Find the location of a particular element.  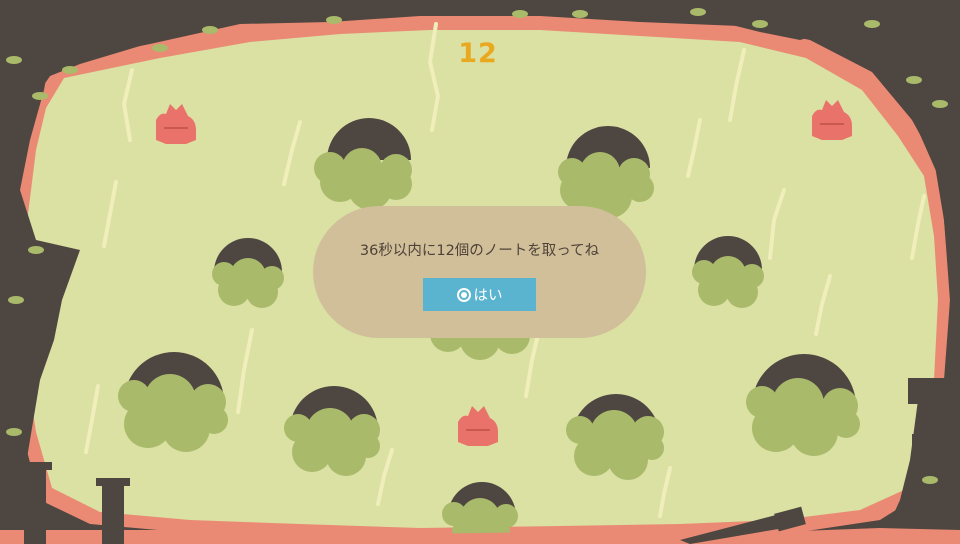

confirm-button: はい is located at coordinates (479, 294).